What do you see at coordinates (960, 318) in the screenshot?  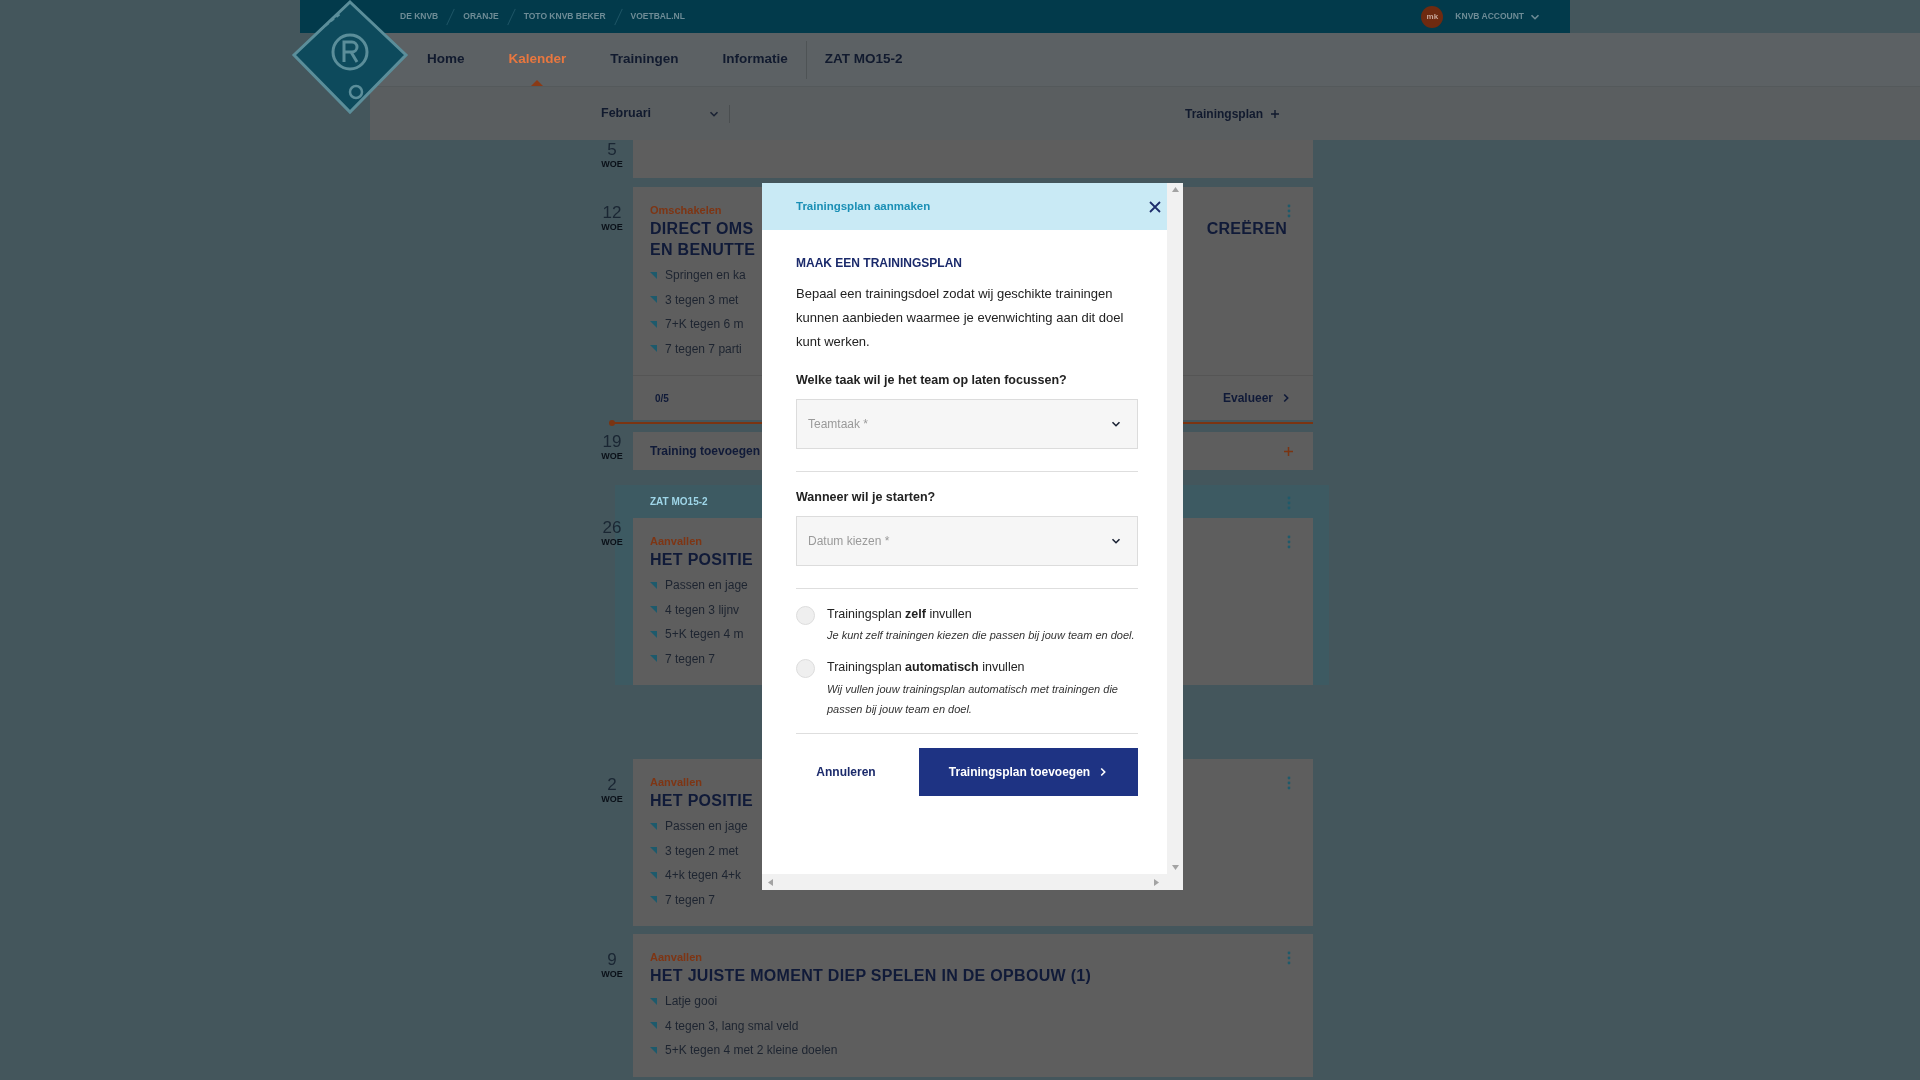 I see `description-text: Bepaal een trainingsdoel zodat wij geschikte trainingen kunnen aanbieden waarmee je evenwichting aan dit doel kunt werken.` at bounding box center [960, 318].